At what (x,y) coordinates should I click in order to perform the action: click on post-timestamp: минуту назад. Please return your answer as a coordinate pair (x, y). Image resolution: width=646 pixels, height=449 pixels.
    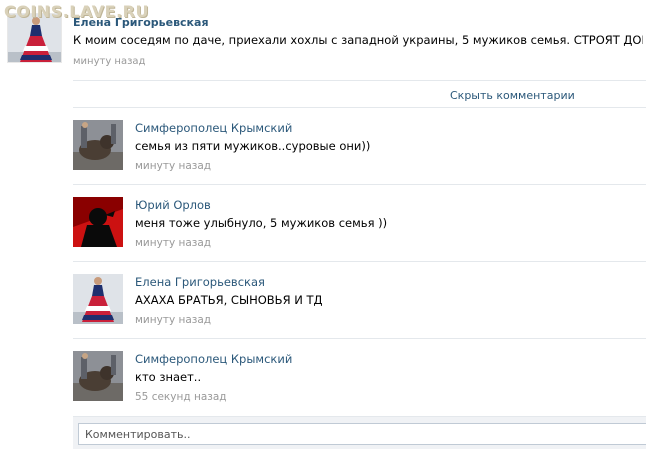
    Looking at the image, I should click on (109, 61).